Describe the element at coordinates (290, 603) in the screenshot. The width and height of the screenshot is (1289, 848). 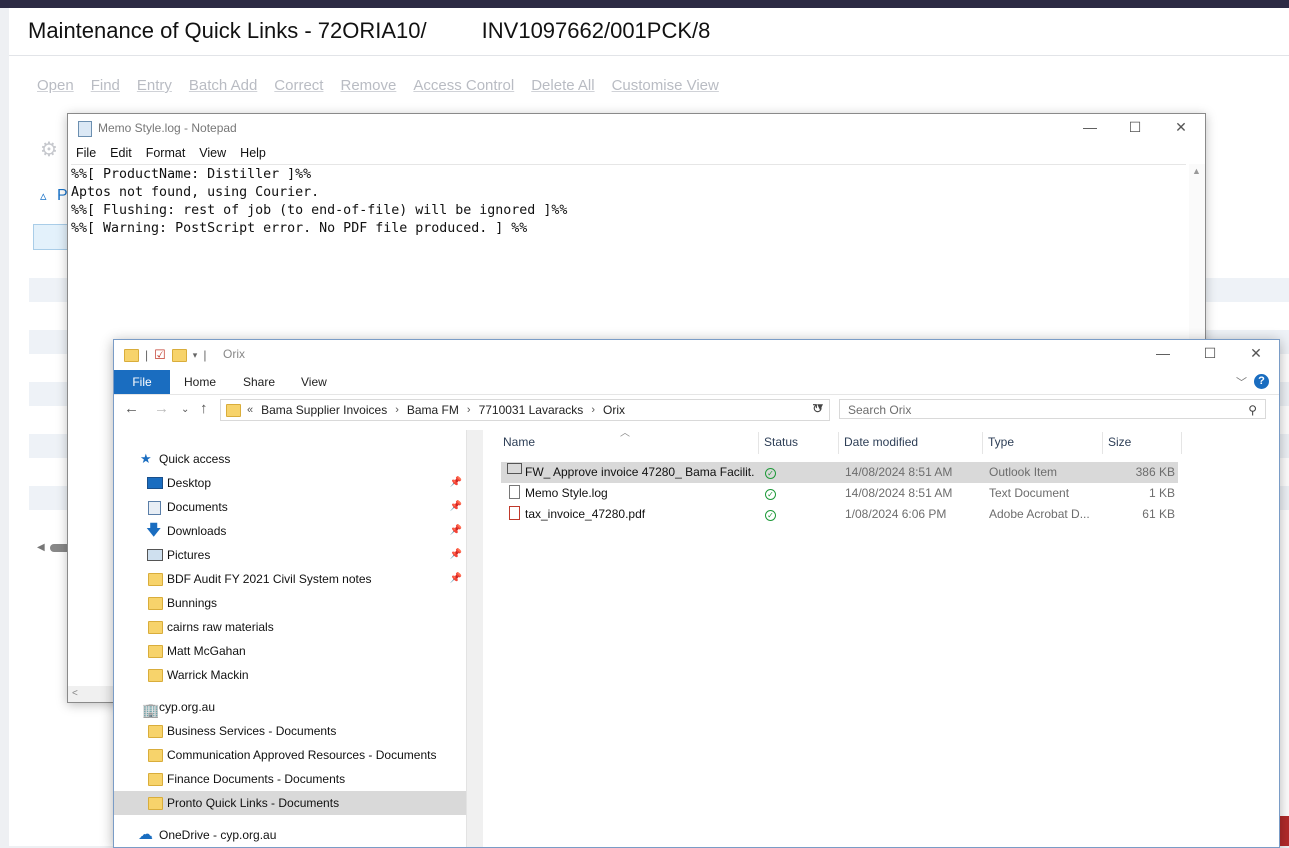
I see `nav-item-bunnings: Bunnings` at that location.